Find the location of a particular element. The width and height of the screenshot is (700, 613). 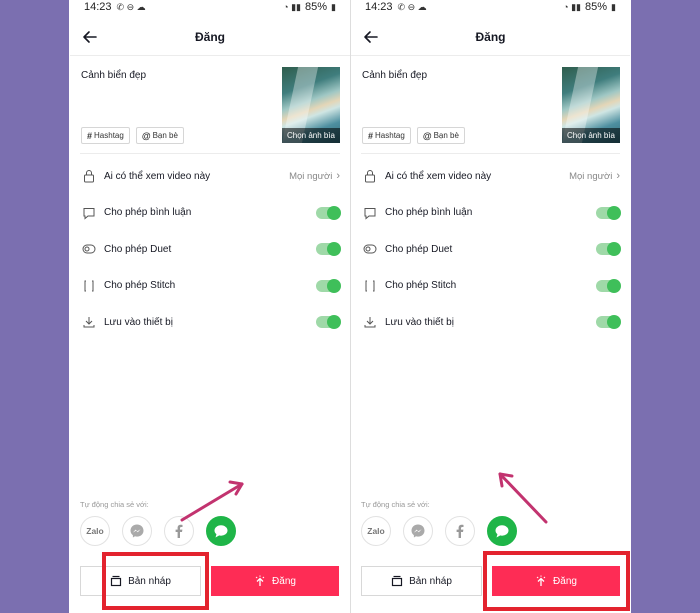

draft-icon is located at coordinates (397, 581).